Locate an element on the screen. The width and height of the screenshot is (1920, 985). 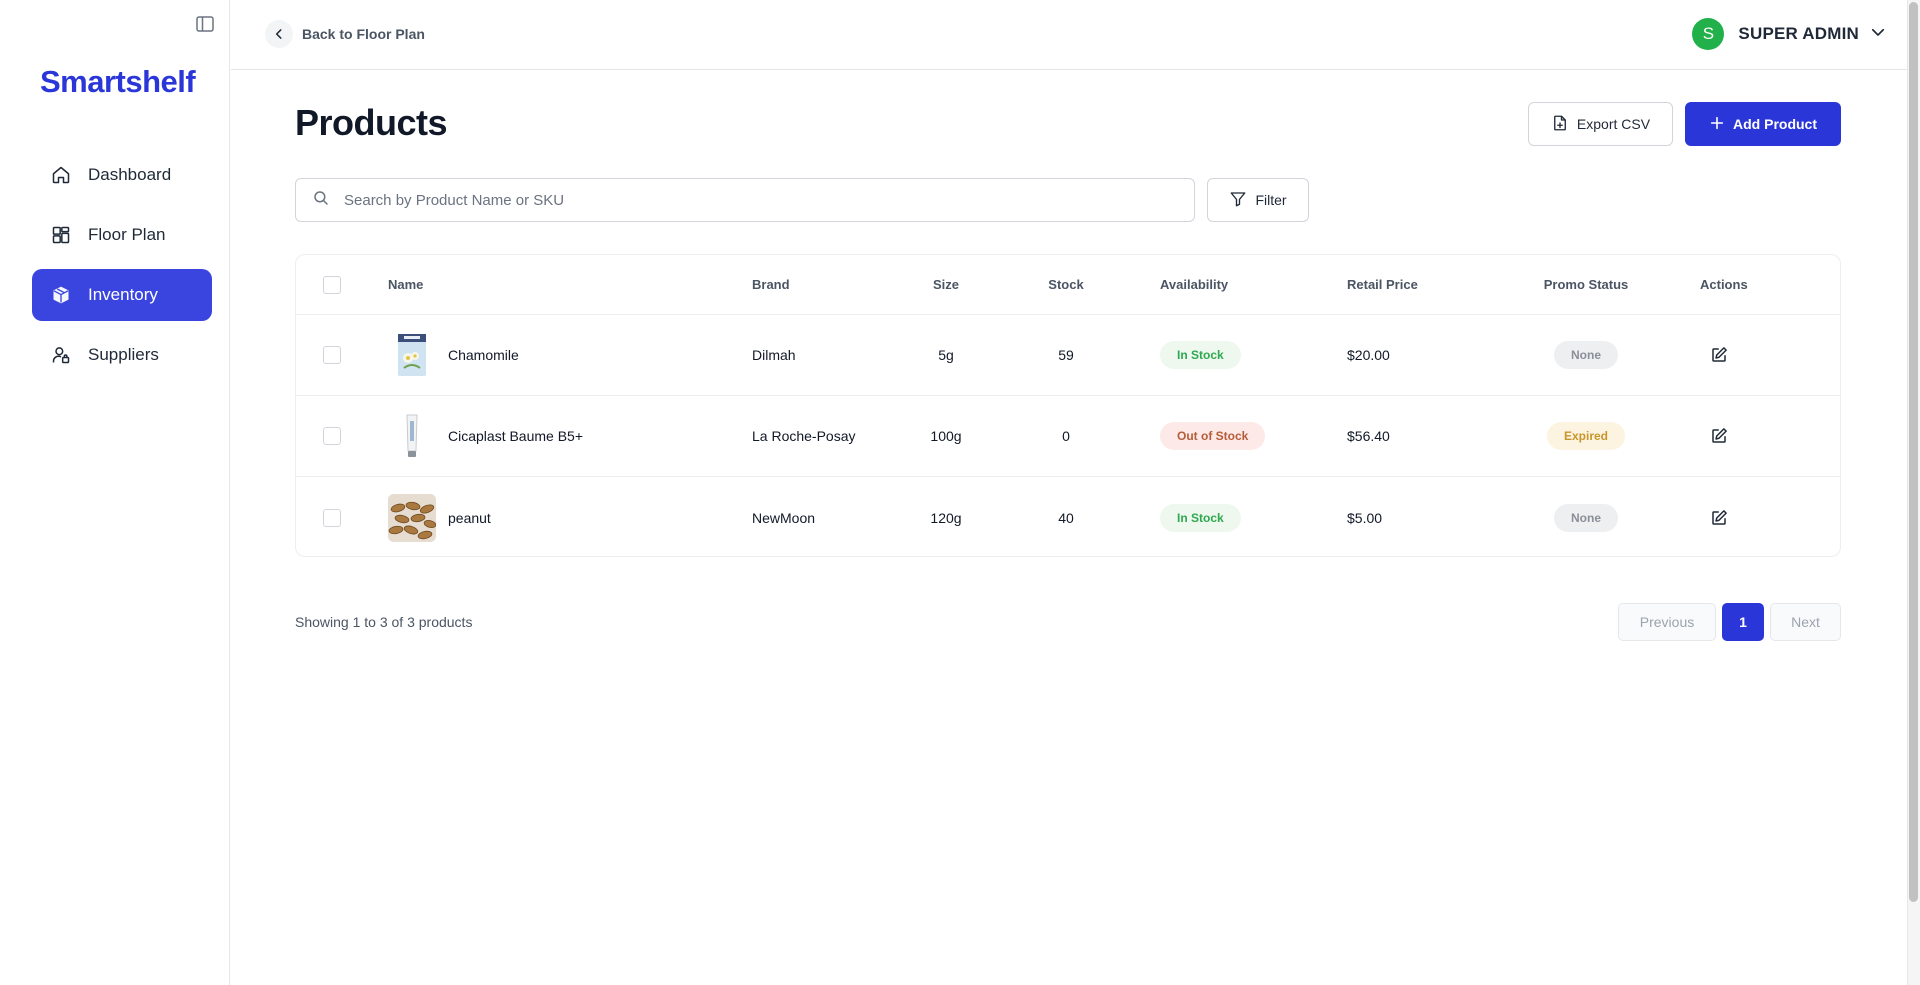
next-page-button: Next is located at coordinates (1805, 622).